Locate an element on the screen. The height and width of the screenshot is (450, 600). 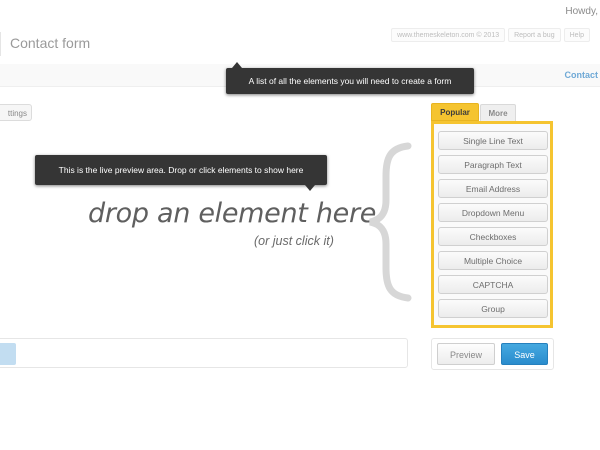
element-group-button: Group is located at coordinates (493, 308).